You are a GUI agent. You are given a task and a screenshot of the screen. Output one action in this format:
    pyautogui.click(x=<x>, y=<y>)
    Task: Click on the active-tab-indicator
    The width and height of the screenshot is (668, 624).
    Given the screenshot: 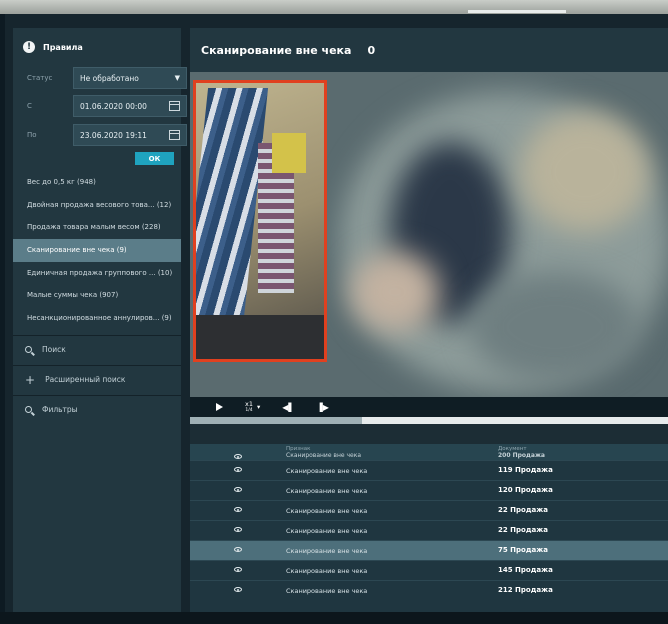 What is the action you would take?
    pyautogui.click(x=517, y=11)
    